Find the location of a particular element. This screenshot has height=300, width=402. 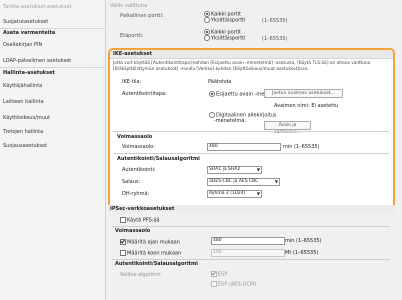

algo-title: Autentikointi/Salausalgoritmi is located at coordinates (158, 159).